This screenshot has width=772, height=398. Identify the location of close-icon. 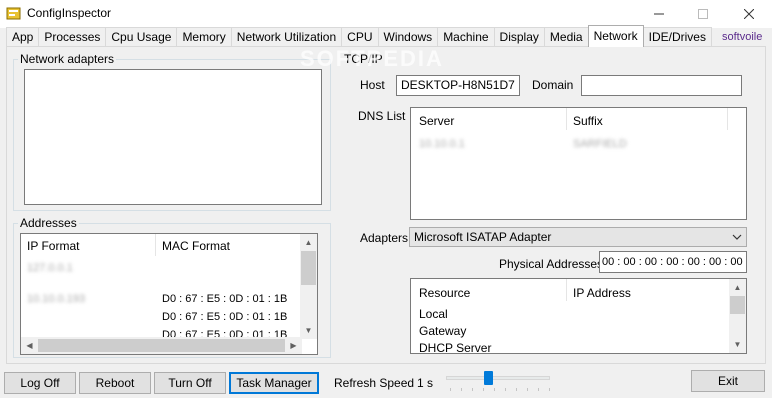
(749, 14).